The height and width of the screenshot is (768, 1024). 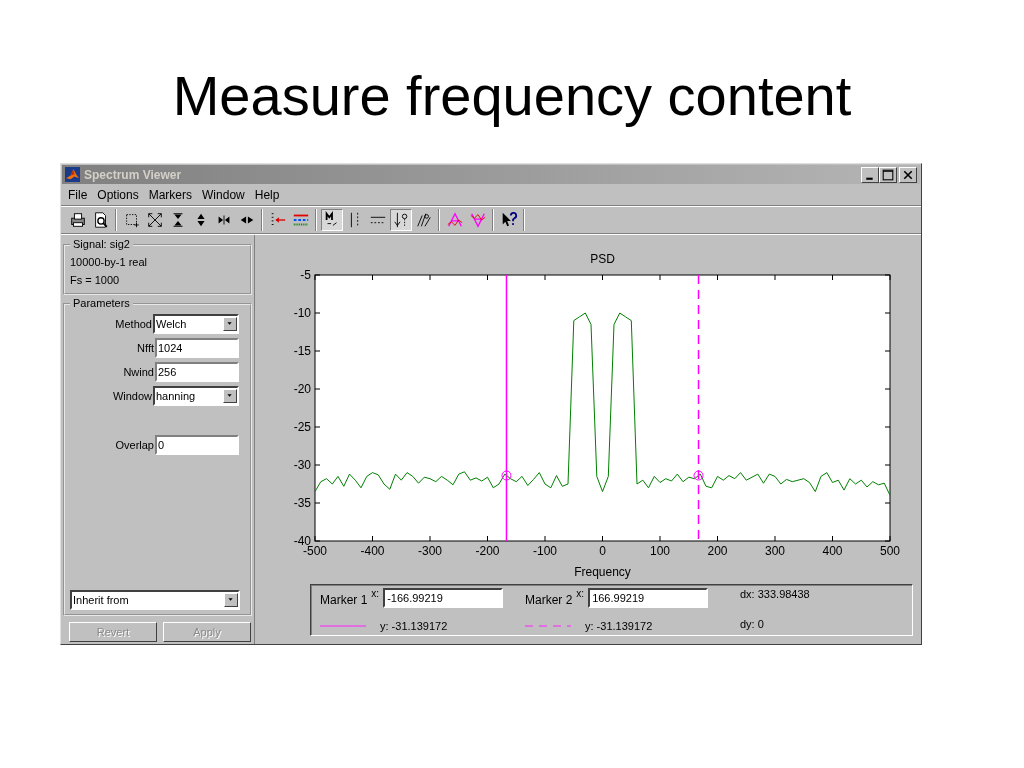 What do you see at coordinates (196, 396) in the screenshot?
I see `dropdown: hanning` at bounding box center [196, 396].